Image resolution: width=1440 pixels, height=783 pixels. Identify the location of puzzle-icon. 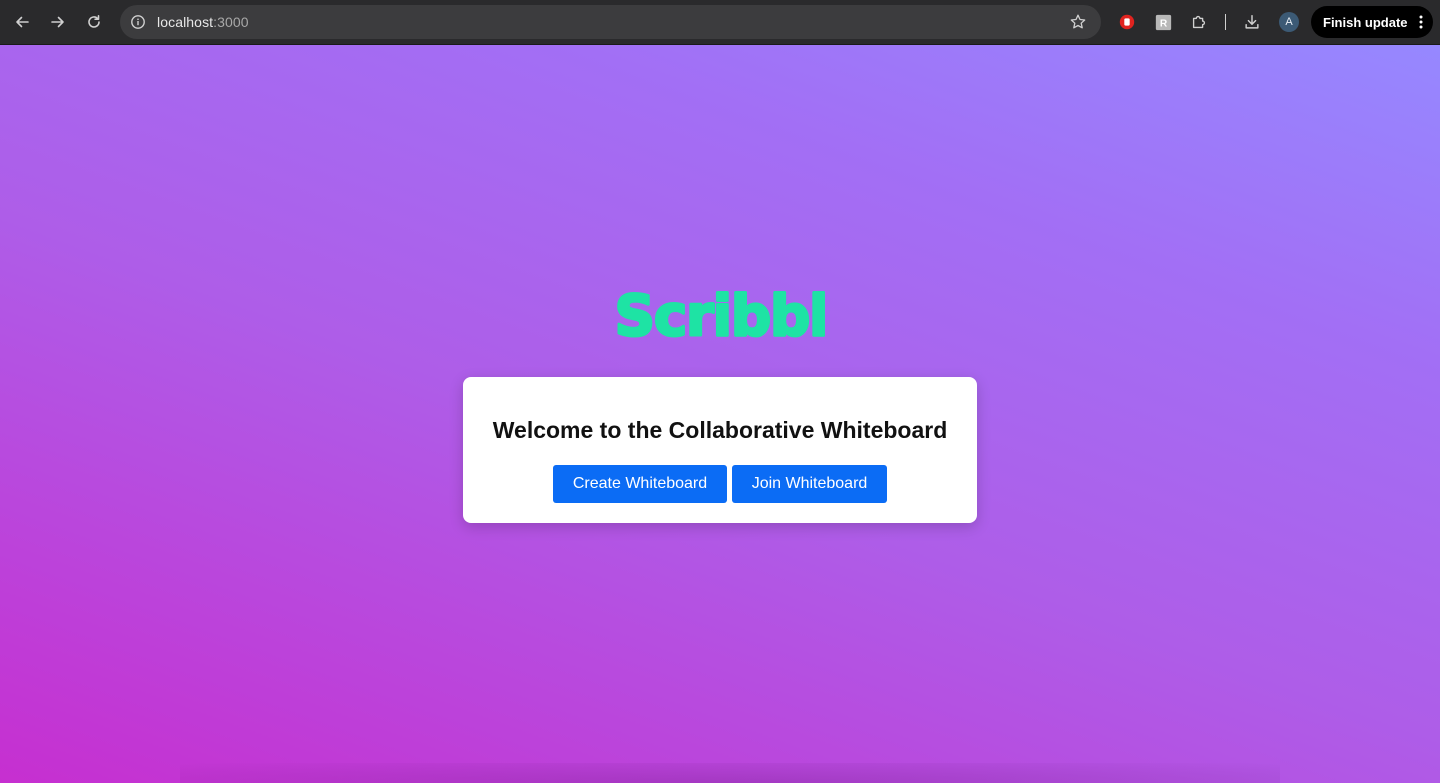
(1199, 22).